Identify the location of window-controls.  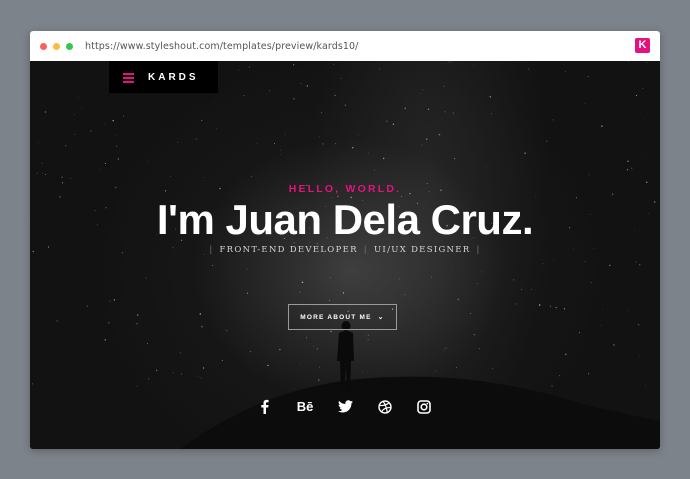
(56, 46).